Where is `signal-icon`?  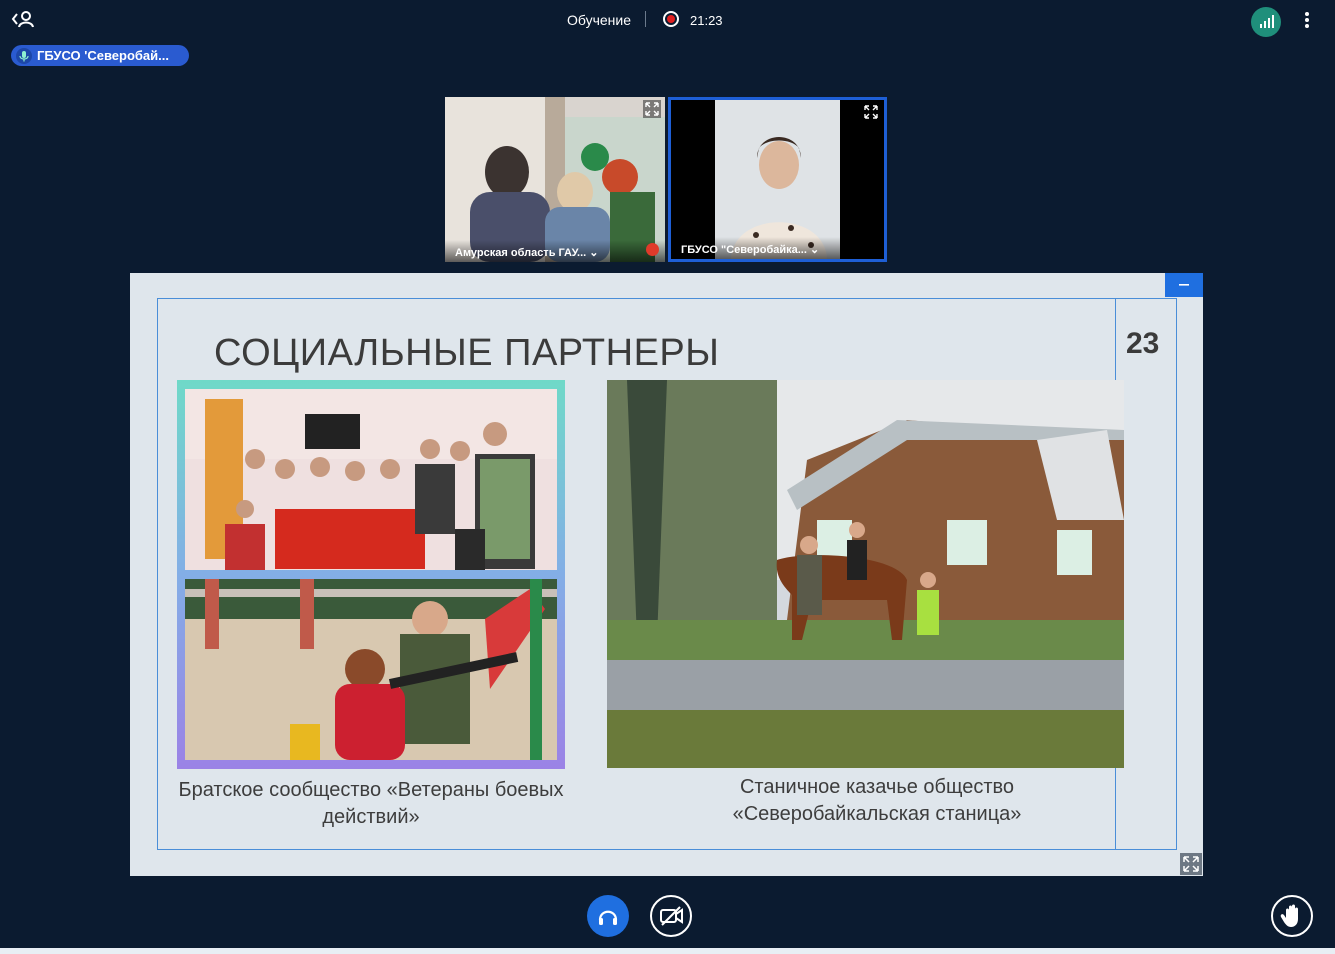 signal-icon is located at coordinates (1267, 21).